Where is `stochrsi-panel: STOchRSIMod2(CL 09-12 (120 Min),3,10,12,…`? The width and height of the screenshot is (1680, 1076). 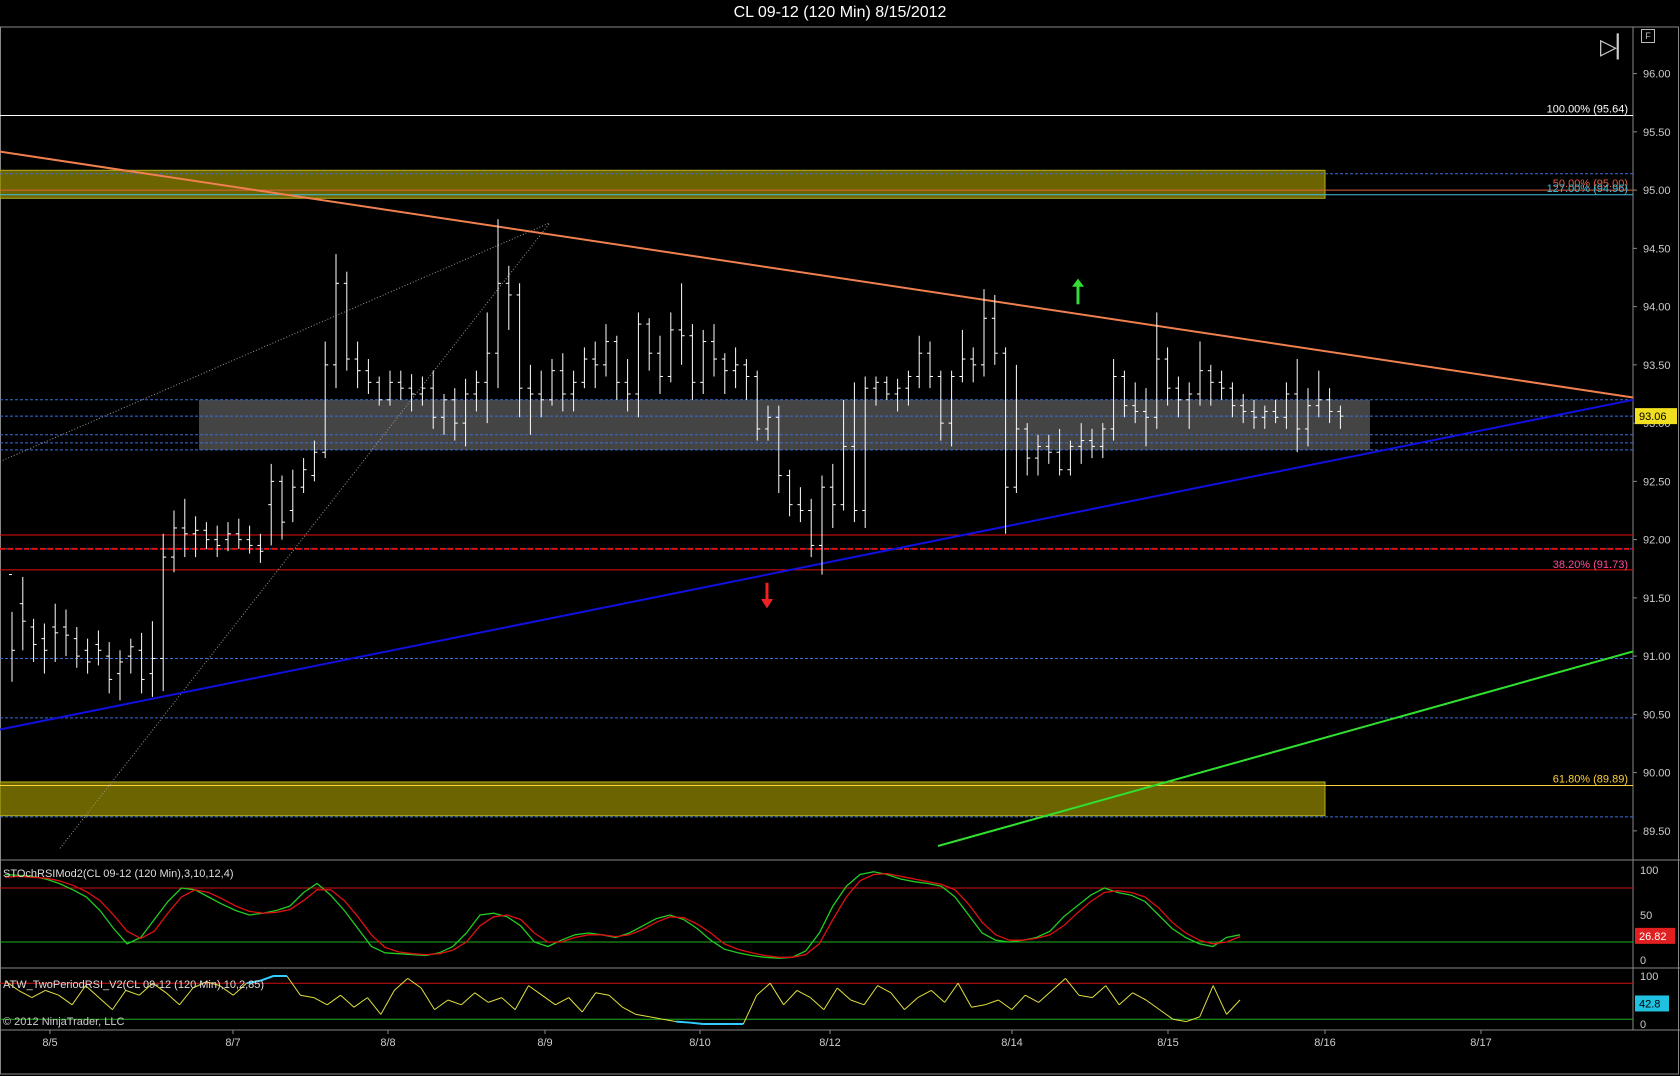 stochrsi-panel: STOchRSIMod2(CL 09-12 (120 Min),3,10,12,… is located at coordinates (837, 916).